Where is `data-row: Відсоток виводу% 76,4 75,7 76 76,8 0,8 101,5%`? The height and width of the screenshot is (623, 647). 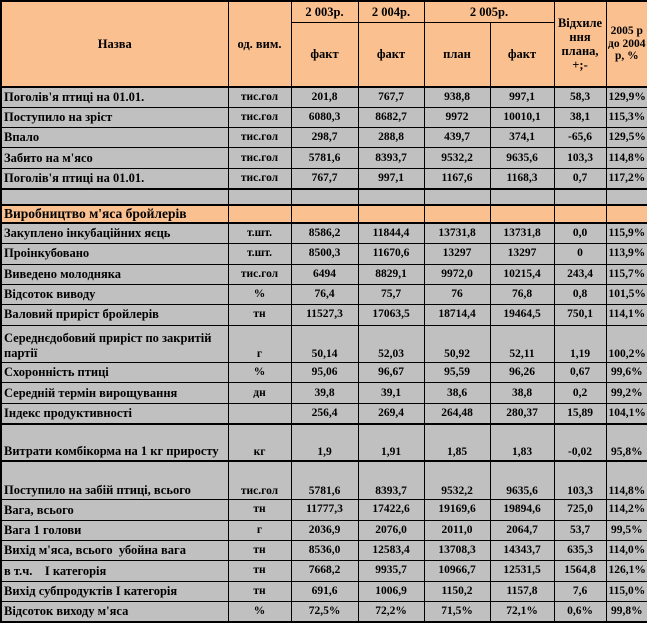
data-row: Відсоток виводу% 76,4 75,7 76 76,8 0,8 101,5% is located at coordinates (323, 294).